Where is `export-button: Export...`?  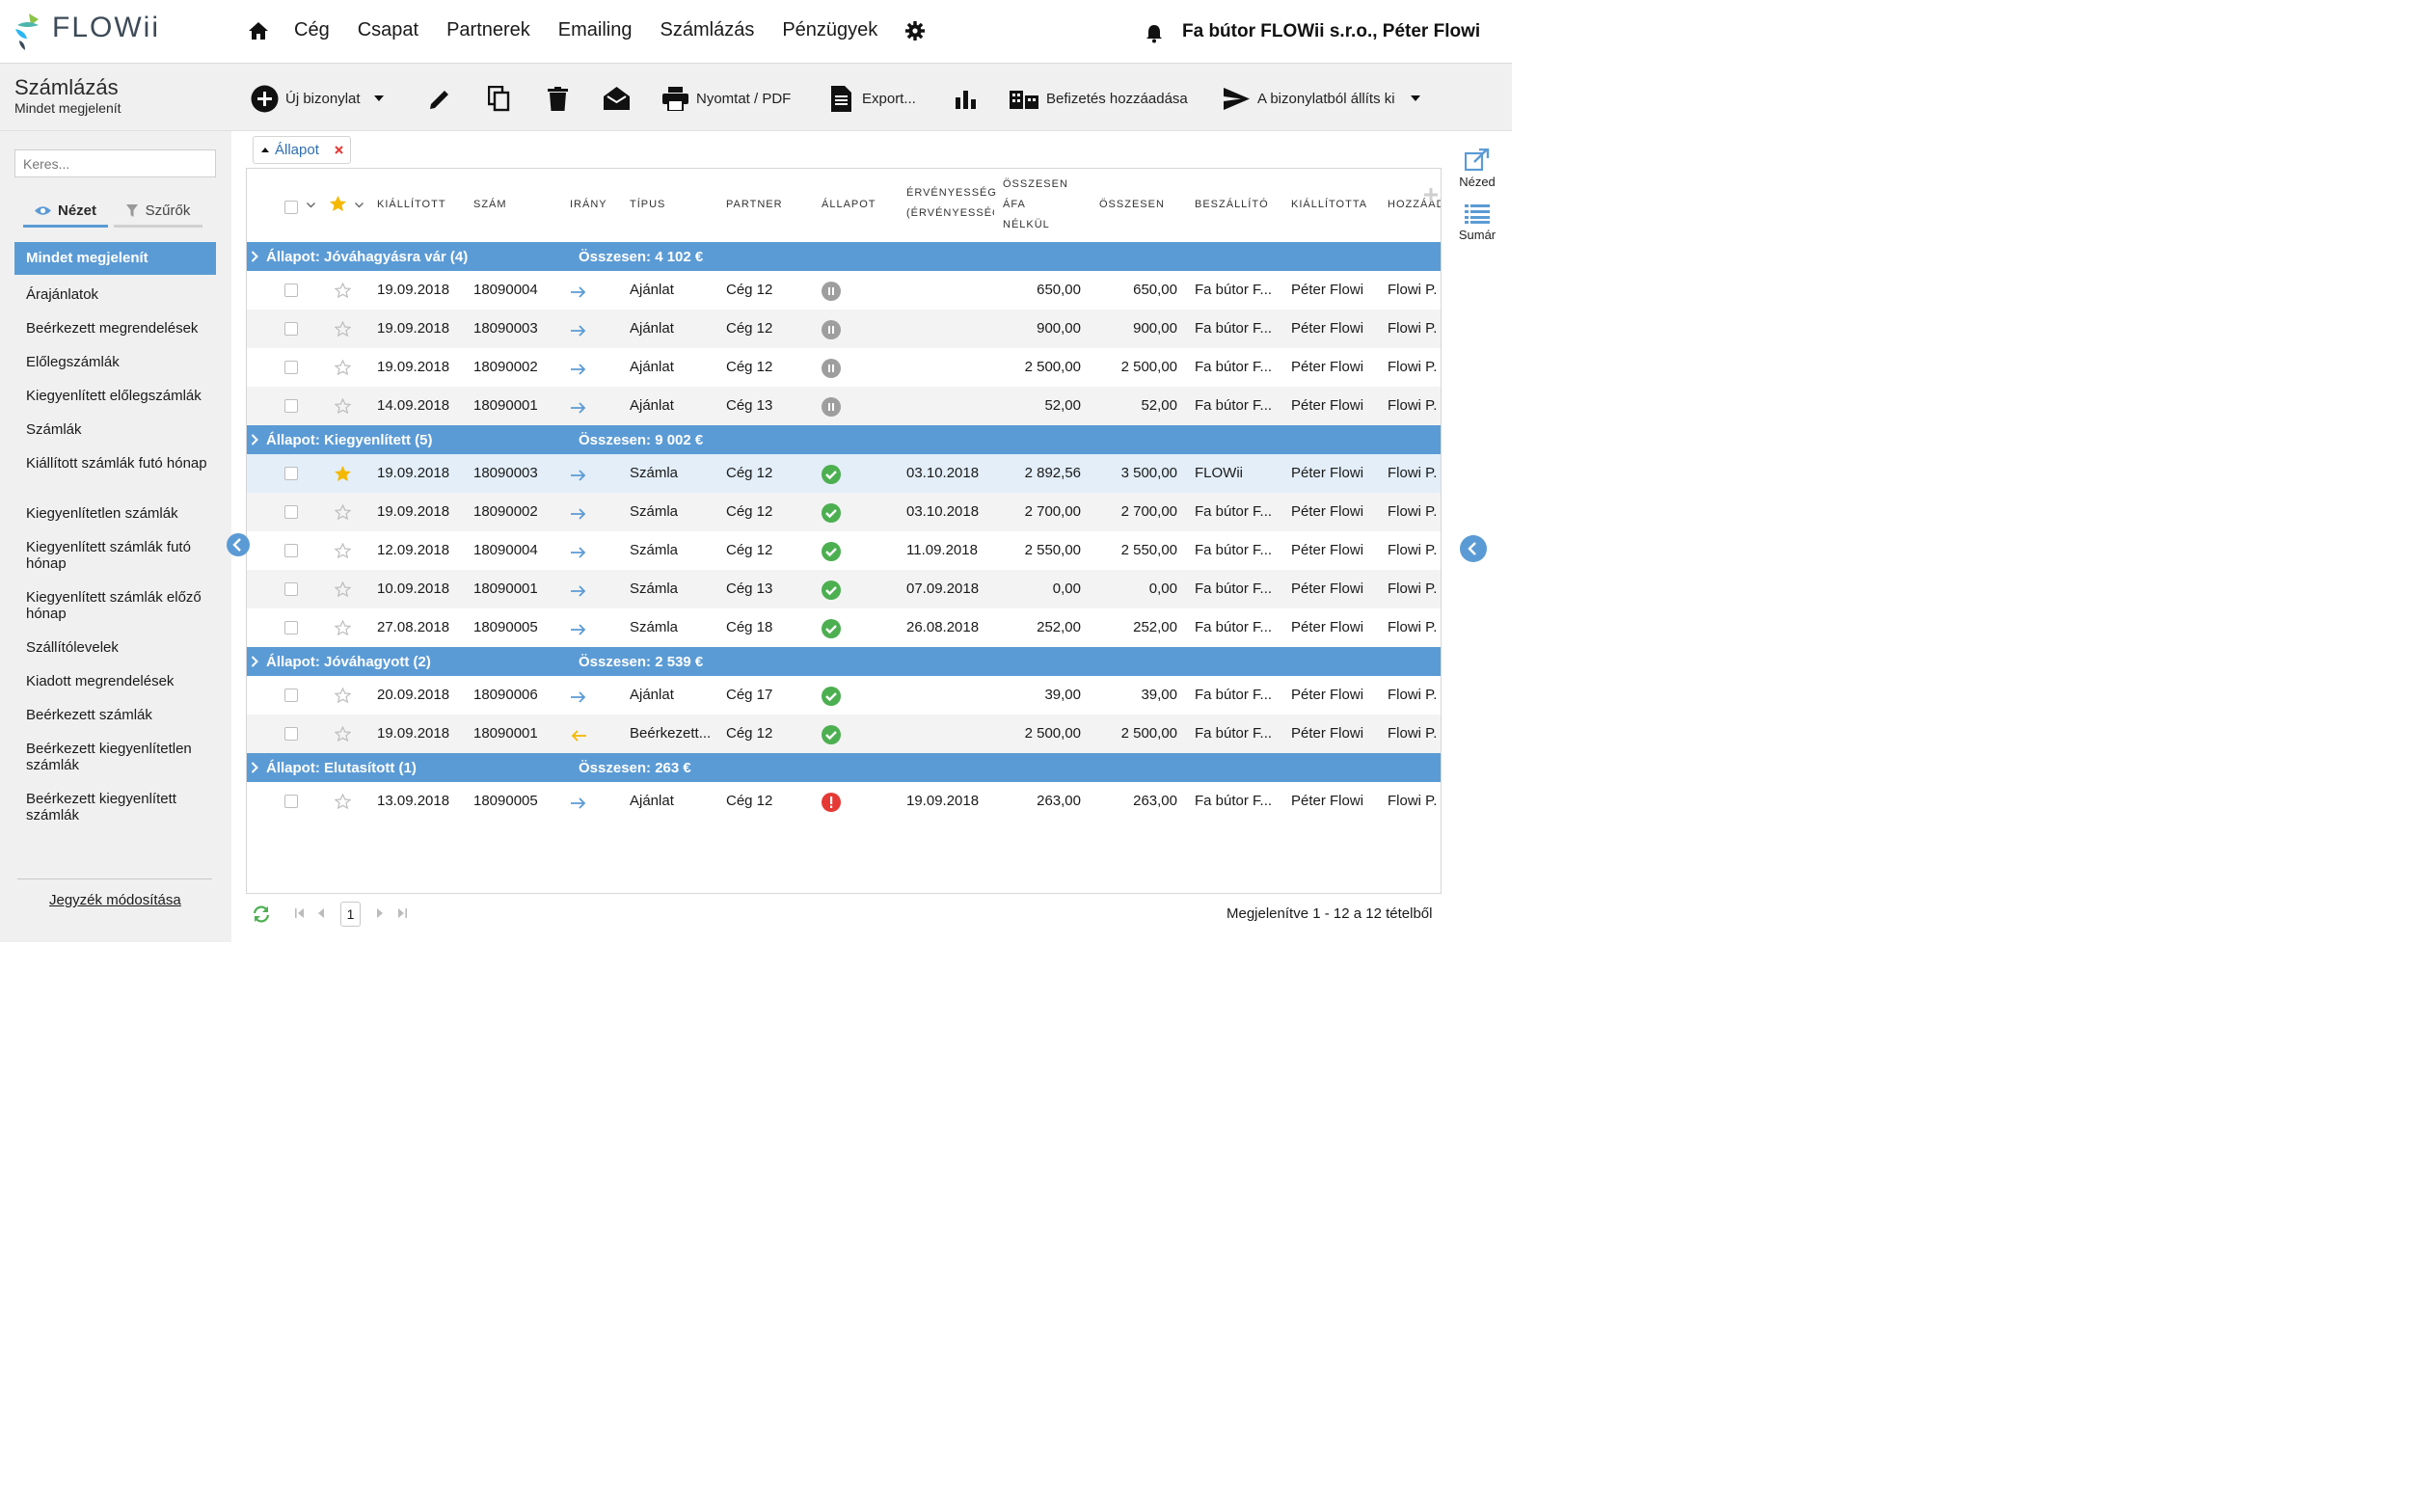
export-button: Export... is located at coordinates (874, 98).